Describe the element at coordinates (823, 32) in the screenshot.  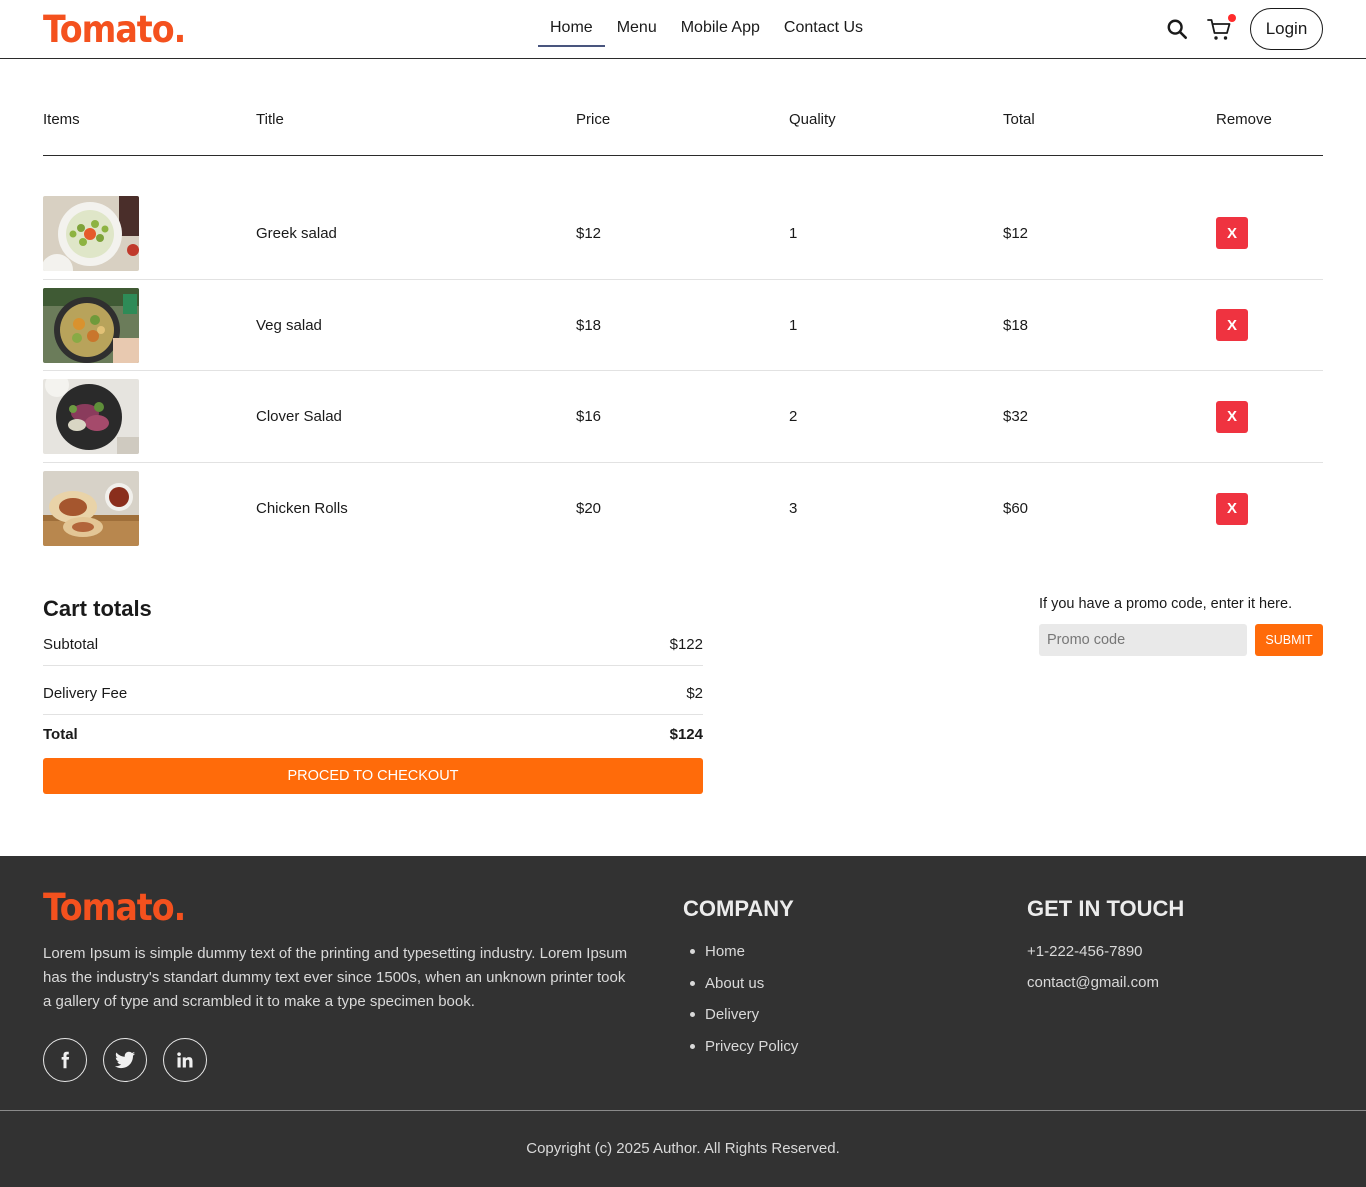
I see `nav-link-contact-us: Contact Us` at that location.